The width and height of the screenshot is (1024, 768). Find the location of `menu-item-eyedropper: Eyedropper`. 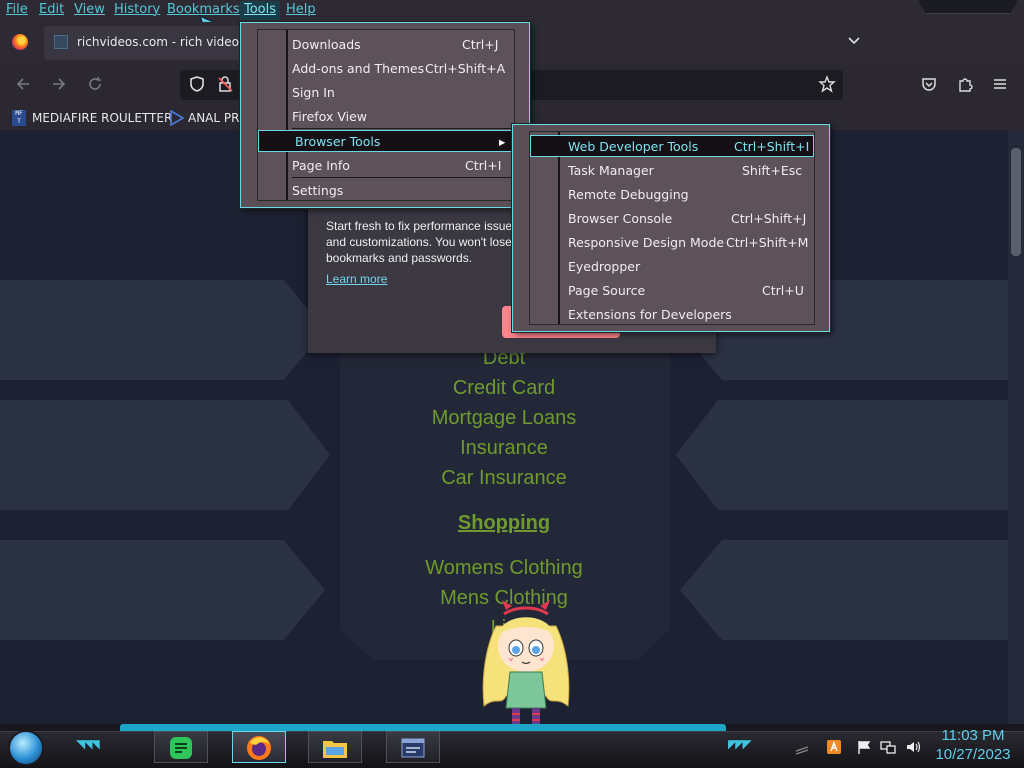

menu-item-eyedropper: Eyedropper is located at coordinates (690, 267).